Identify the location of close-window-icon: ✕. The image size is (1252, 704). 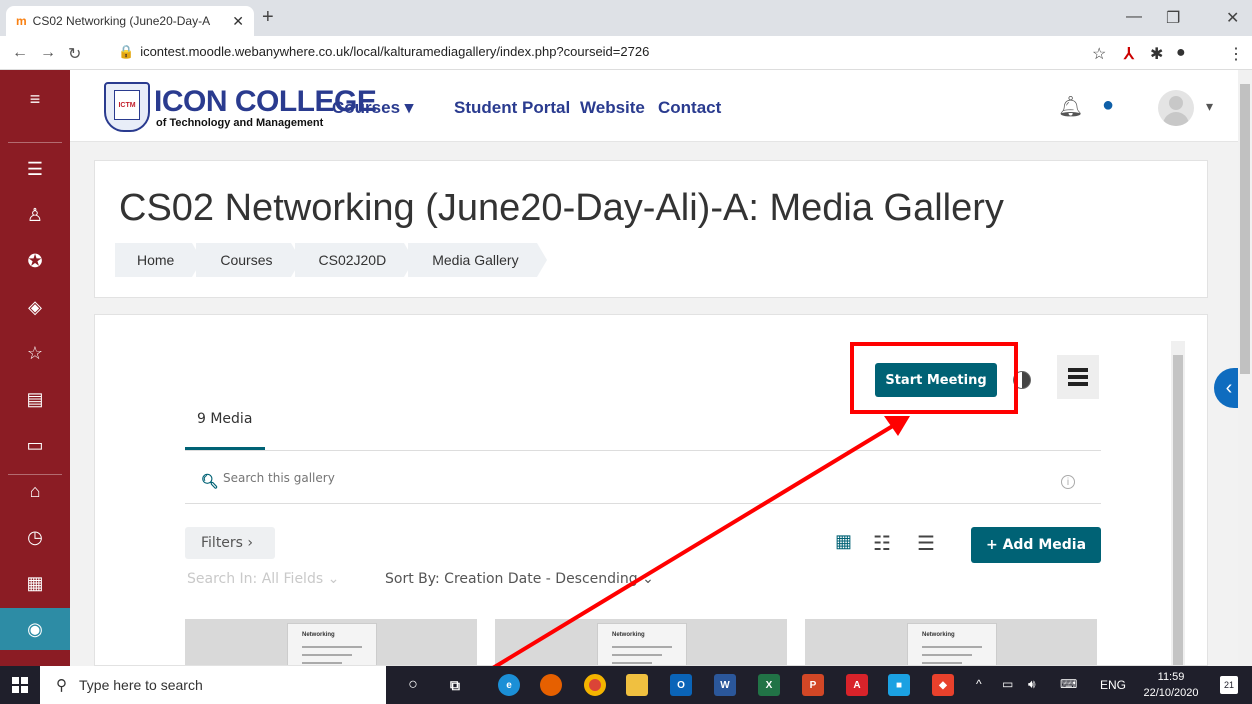
(1232, 18).